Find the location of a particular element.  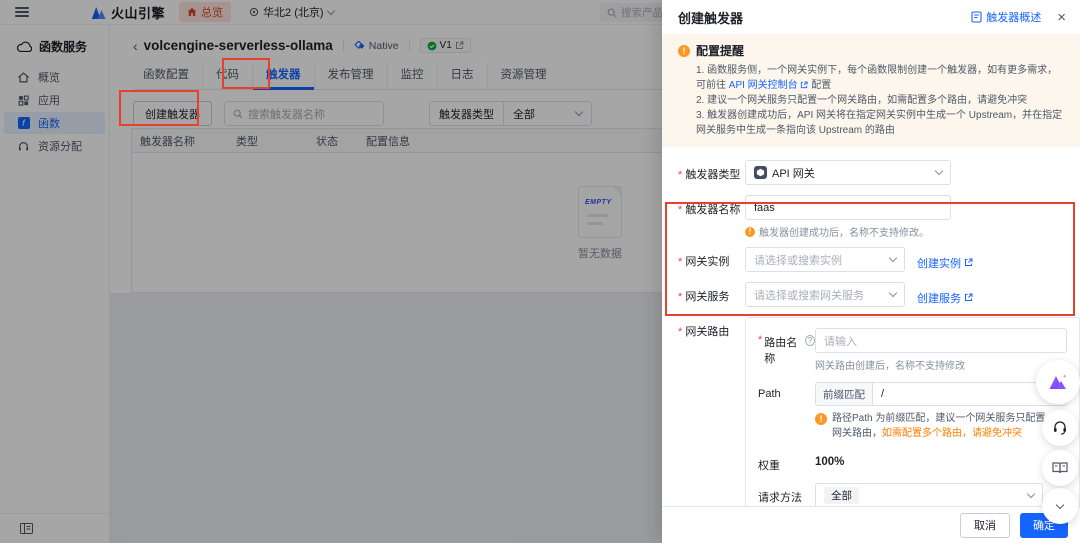

gateway-route-group: 路由名称 ? 请输入 网关路由创建后，名称不支持修改 is located at coordinates (912, 411).